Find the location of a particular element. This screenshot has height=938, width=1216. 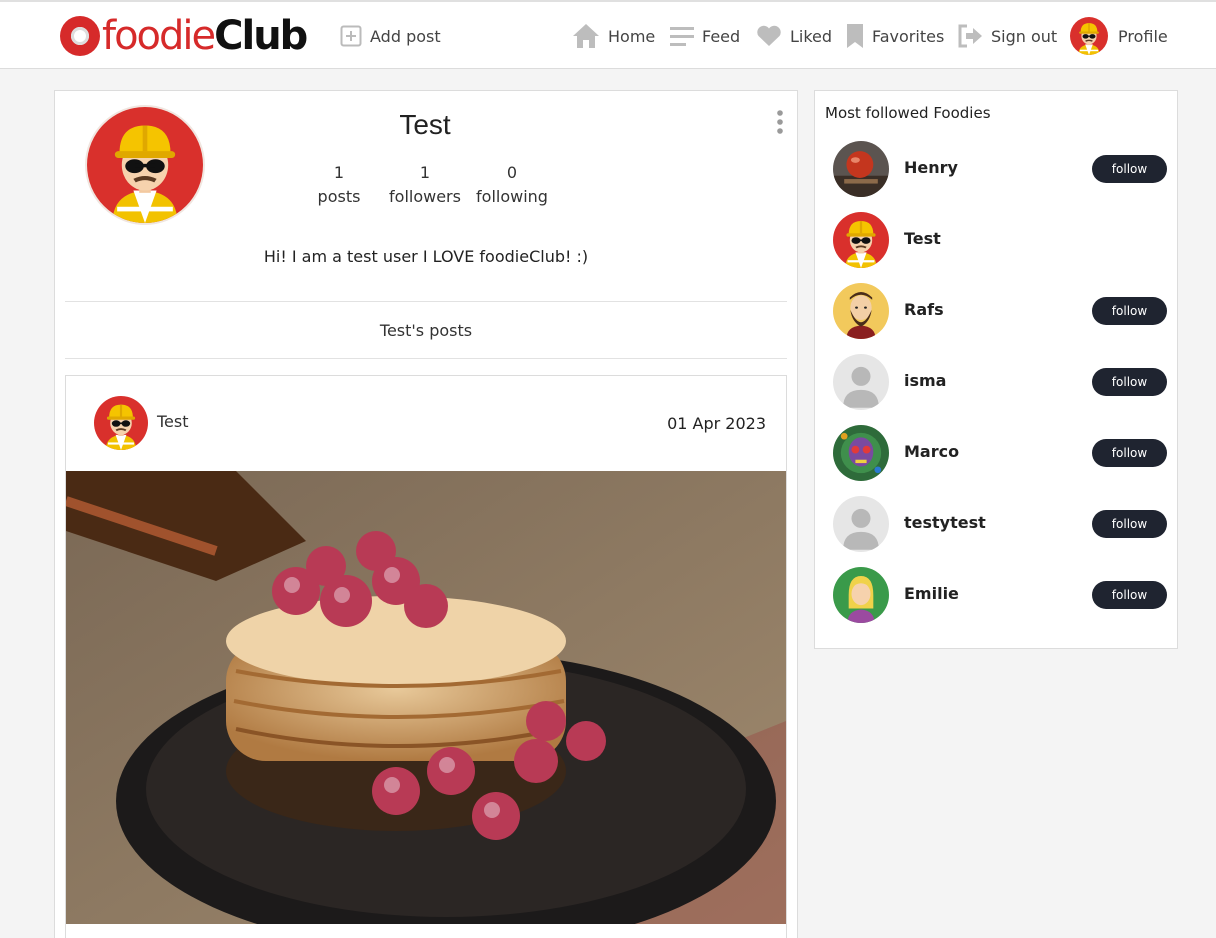

logo-text-foodie: foodie is located at coordinates (159, 36).